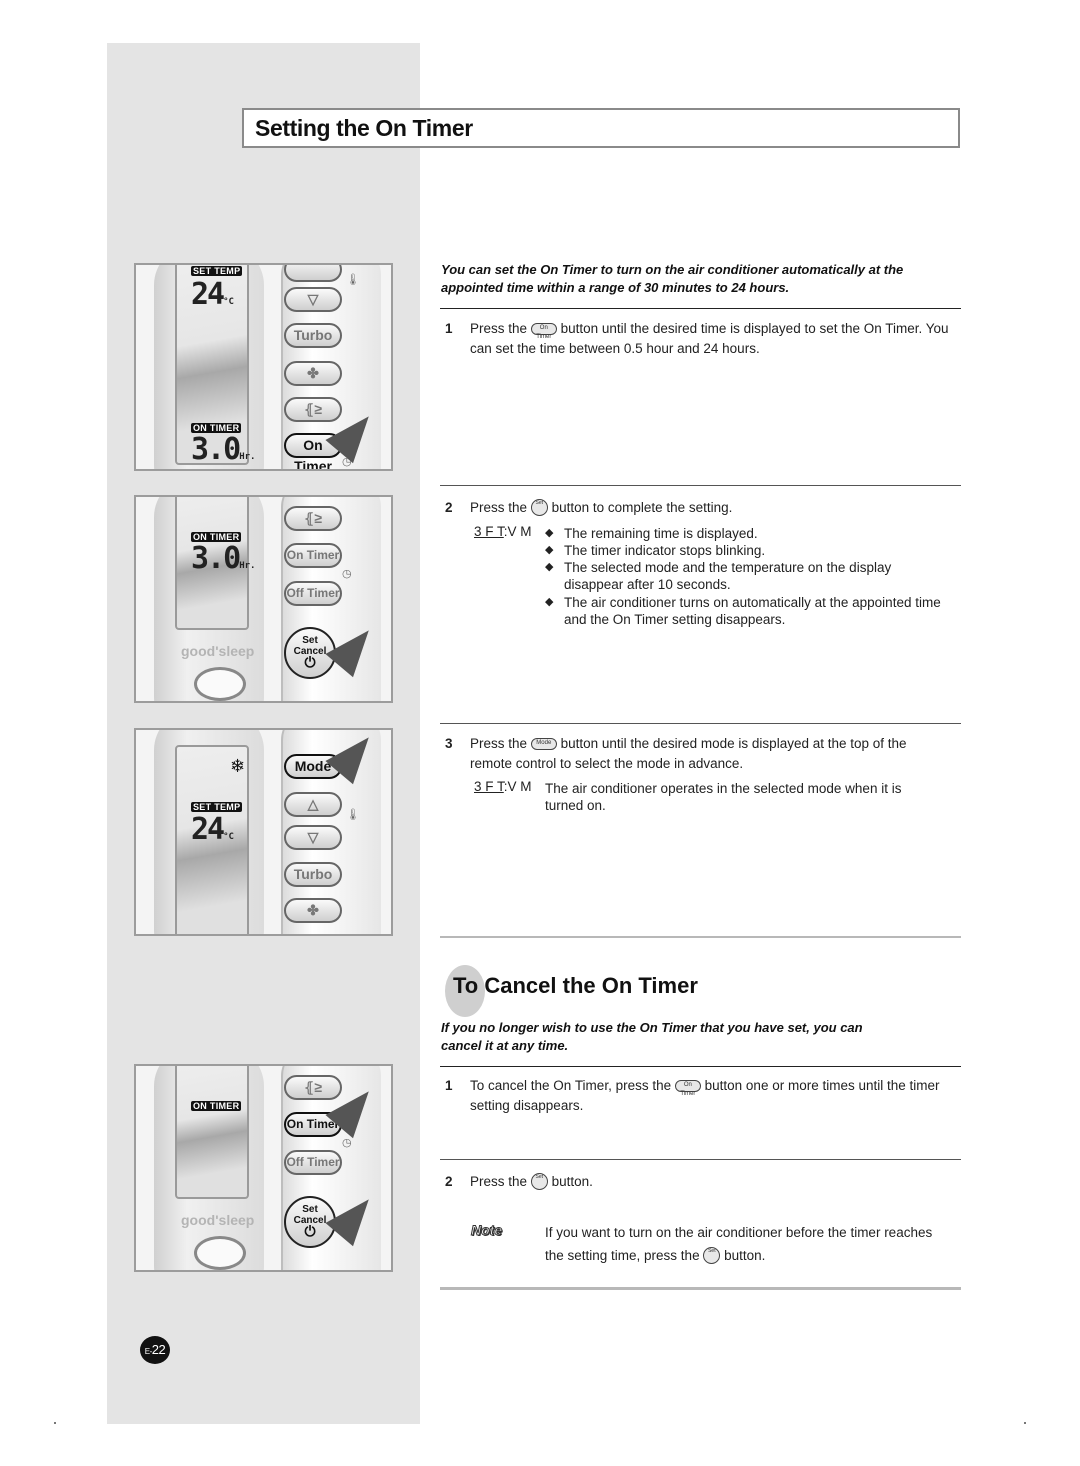 This screenshot has width=1080, height=1466. I want to click on page-title: Setting the On Timer, so click(364, 128).